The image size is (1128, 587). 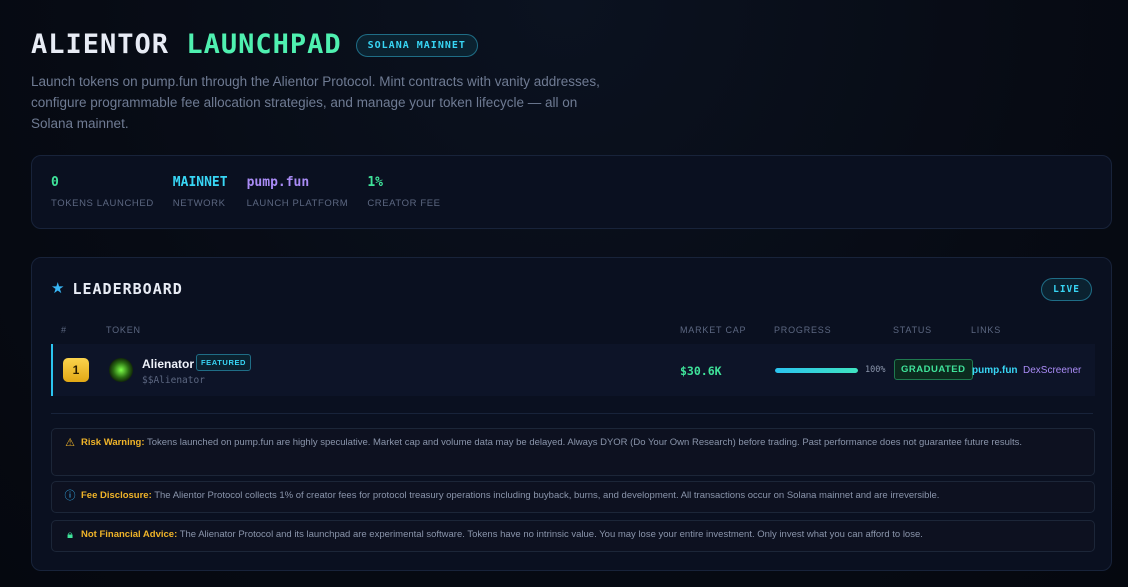 I want to click on star-icon: ★, so click(x=58, y=288).